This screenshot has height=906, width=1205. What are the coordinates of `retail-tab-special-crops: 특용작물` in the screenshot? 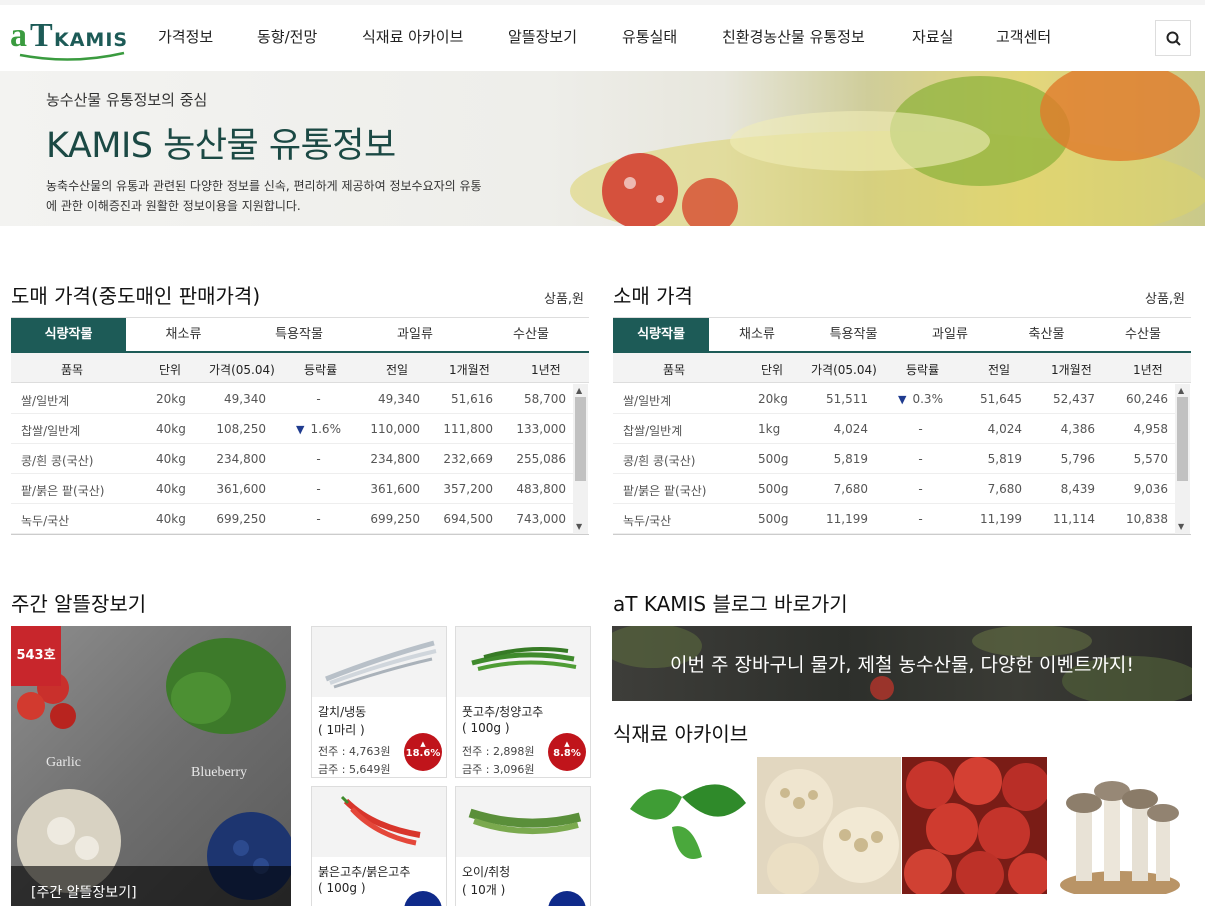 It's located at (853, 335).